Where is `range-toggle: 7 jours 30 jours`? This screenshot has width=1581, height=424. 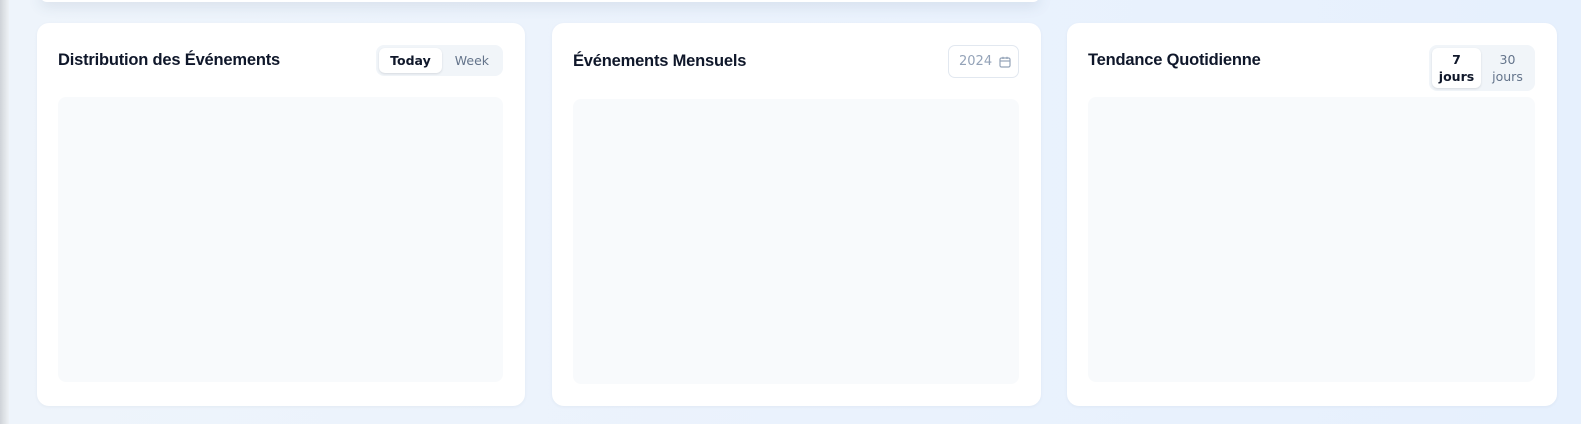 range-toggle: 7 jours 30 jours is located at coordinates (1482, 68).